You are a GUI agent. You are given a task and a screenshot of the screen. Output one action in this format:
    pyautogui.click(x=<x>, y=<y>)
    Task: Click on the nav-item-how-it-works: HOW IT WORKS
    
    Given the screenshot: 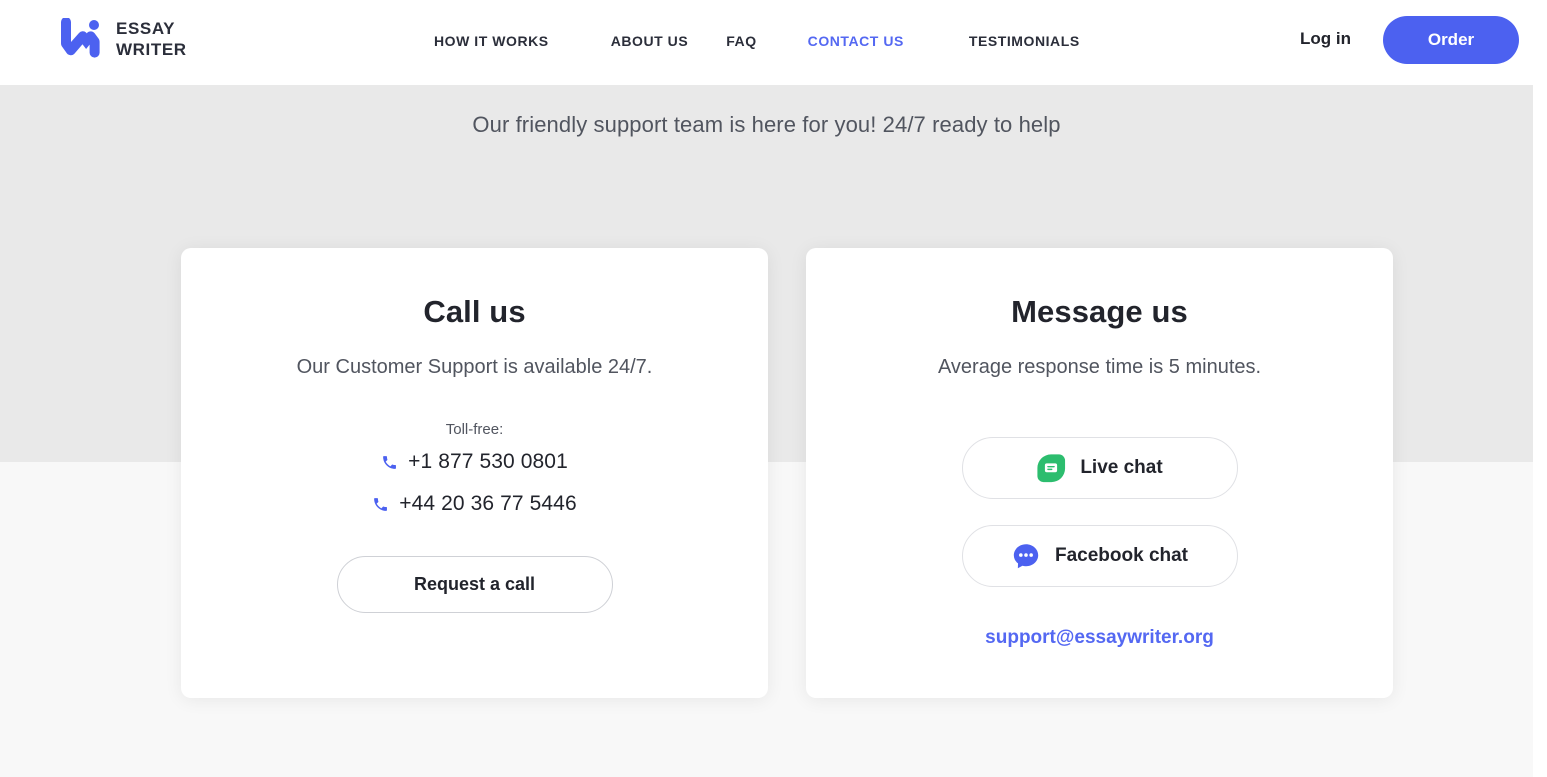 What is the action you would take?
    pyautogui.click(x=491, y=41)
    